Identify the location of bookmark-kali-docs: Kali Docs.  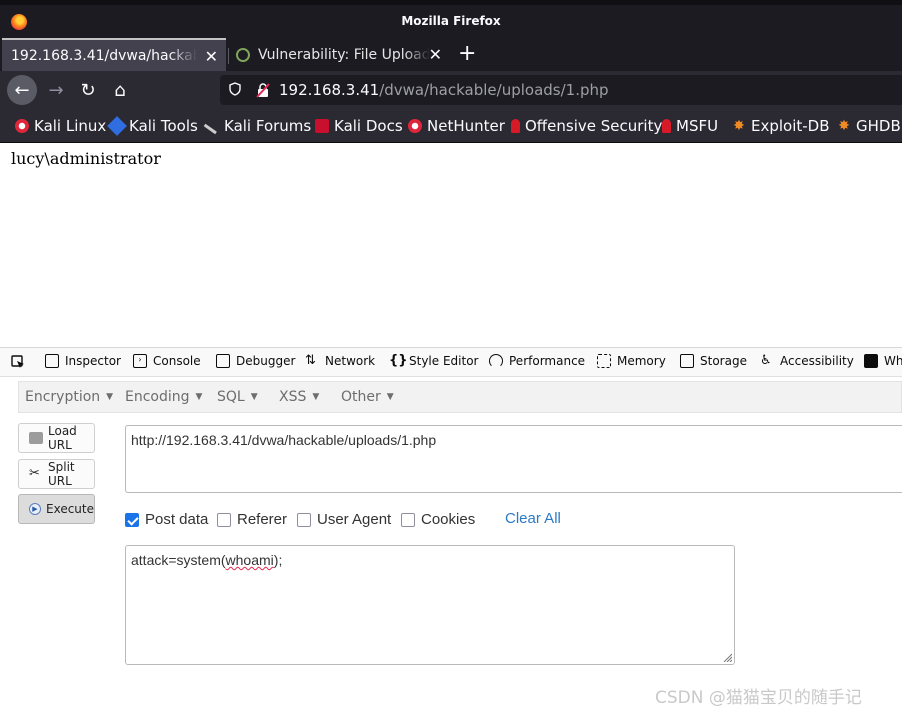
(359, 126).